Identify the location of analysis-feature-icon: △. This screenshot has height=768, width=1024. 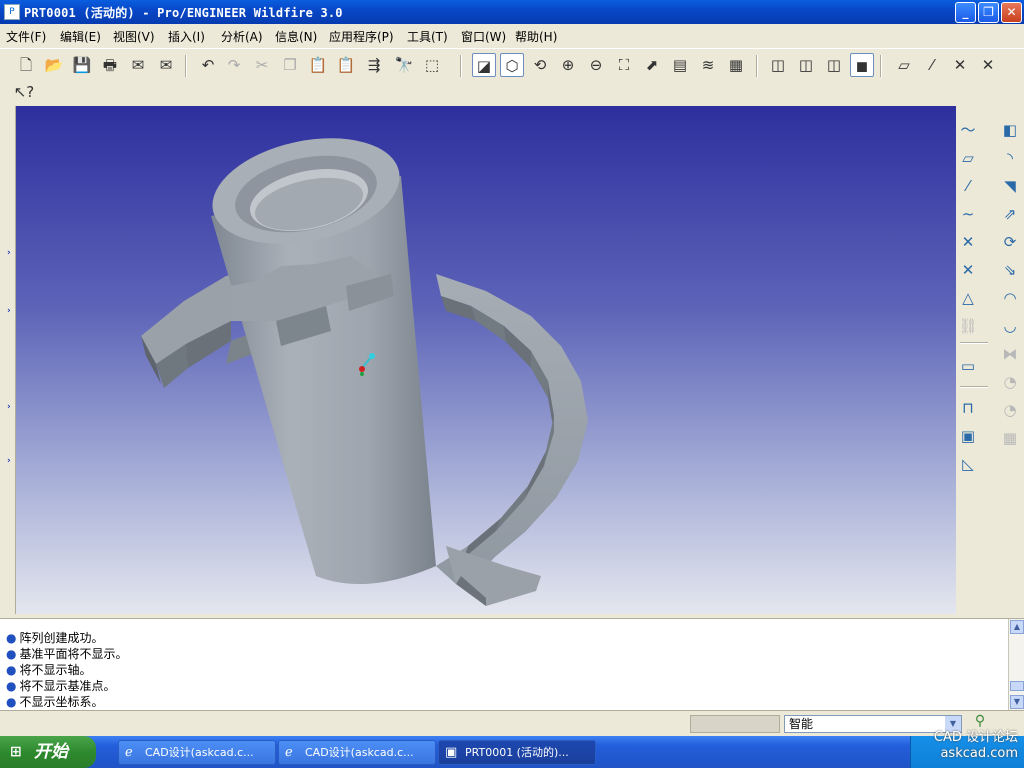
(968, 298).